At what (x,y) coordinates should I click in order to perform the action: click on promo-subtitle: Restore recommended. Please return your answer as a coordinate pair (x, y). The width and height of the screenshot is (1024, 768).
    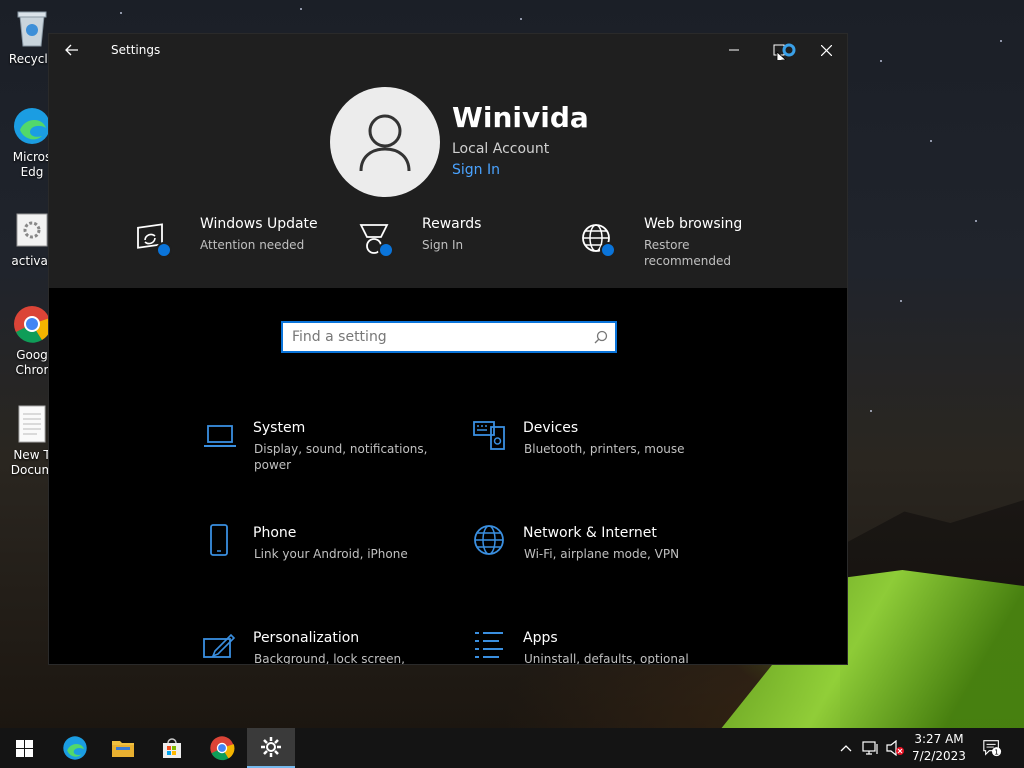
    Looking at the image, I should click on (687, 253).